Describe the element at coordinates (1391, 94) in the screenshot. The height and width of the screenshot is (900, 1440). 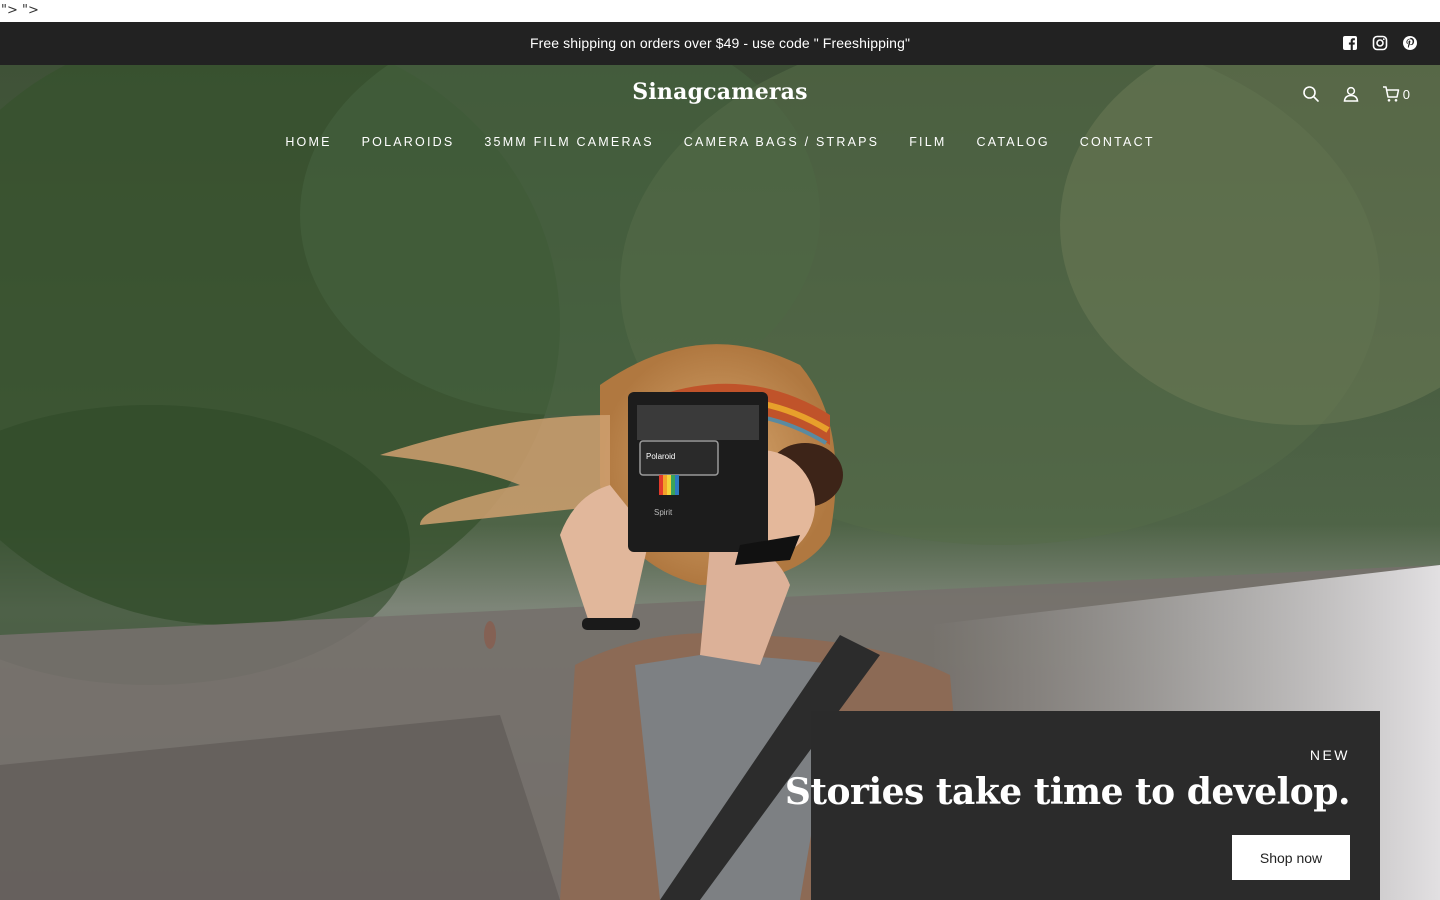
I see `cart-icon` at that location.